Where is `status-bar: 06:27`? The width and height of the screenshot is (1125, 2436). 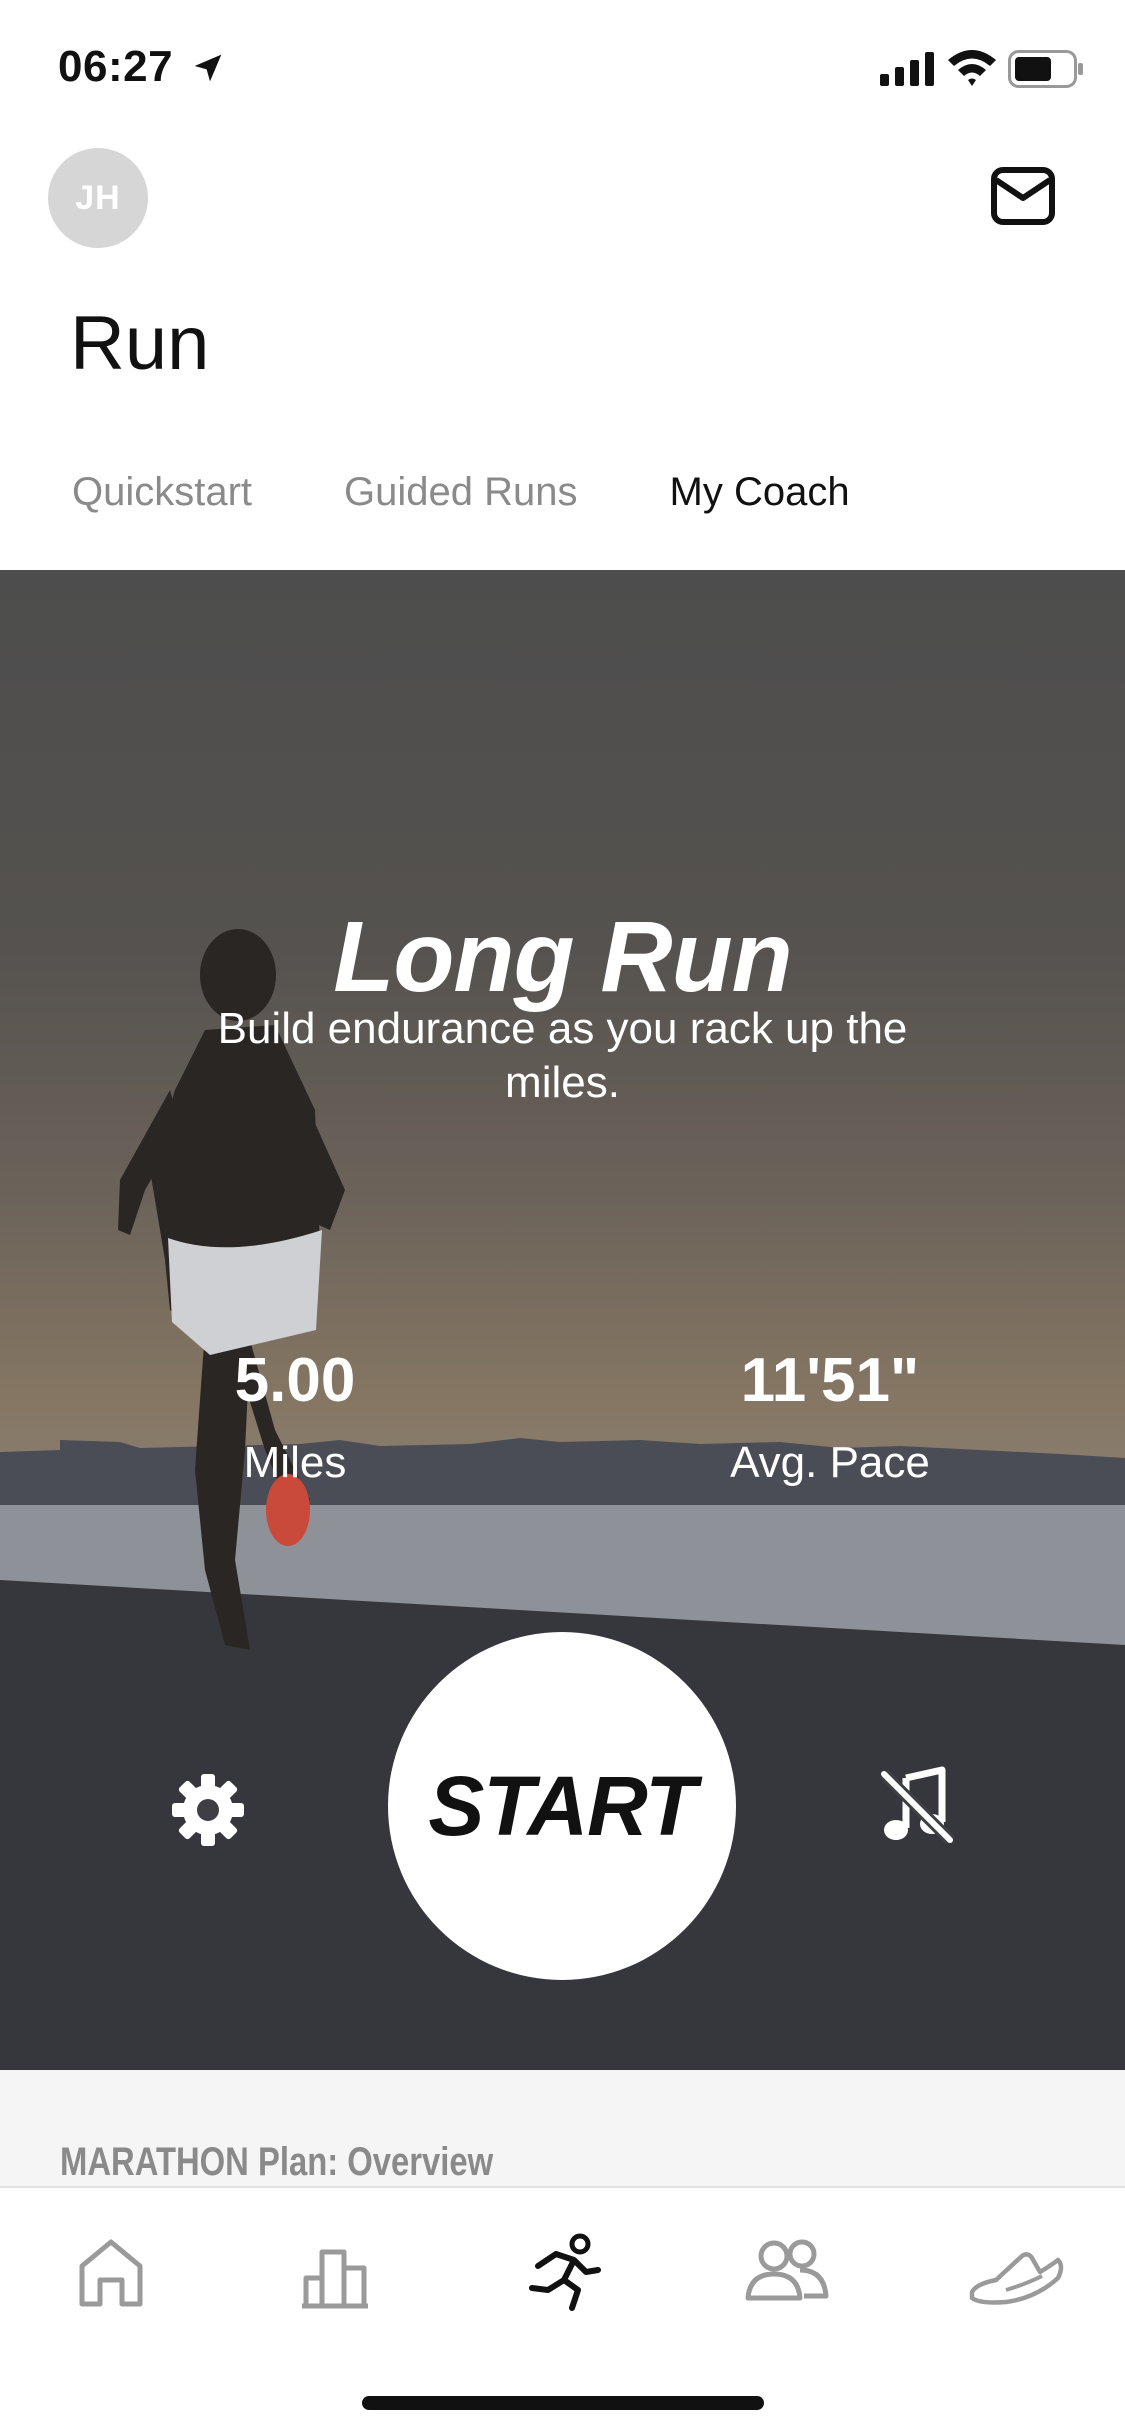
status-bar: 06:27 is located at coordinates (562, 66).